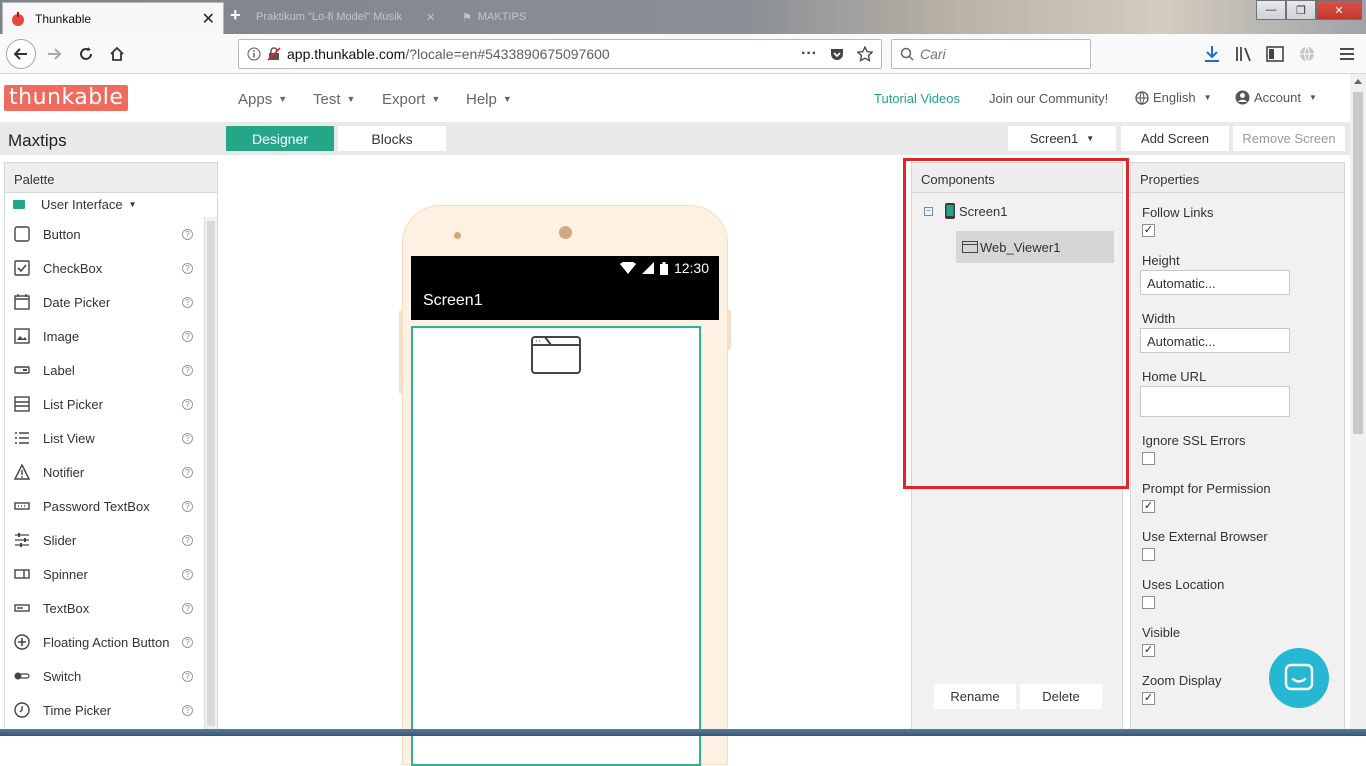 The height and width of the screenshot is (766, 1366). What do you see at coordinates (104, 540) in the screenshot?
I see `palette-item-slider: Slider?` at bounding box center [104, 540].